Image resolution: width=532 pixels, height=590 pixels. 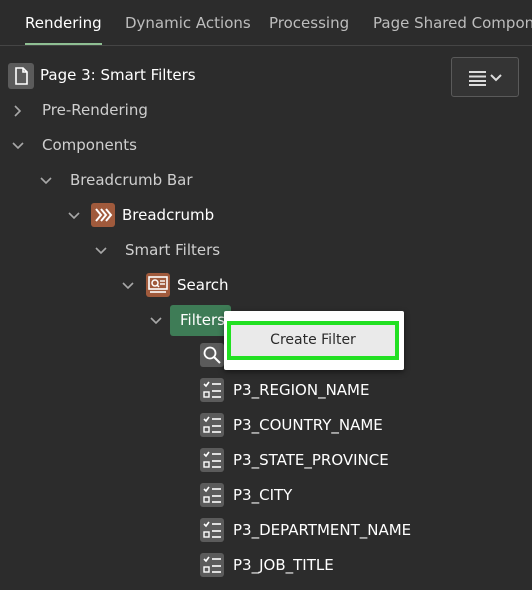 I want to click on context-menu: Create Filter, so click(x=314, y=340).